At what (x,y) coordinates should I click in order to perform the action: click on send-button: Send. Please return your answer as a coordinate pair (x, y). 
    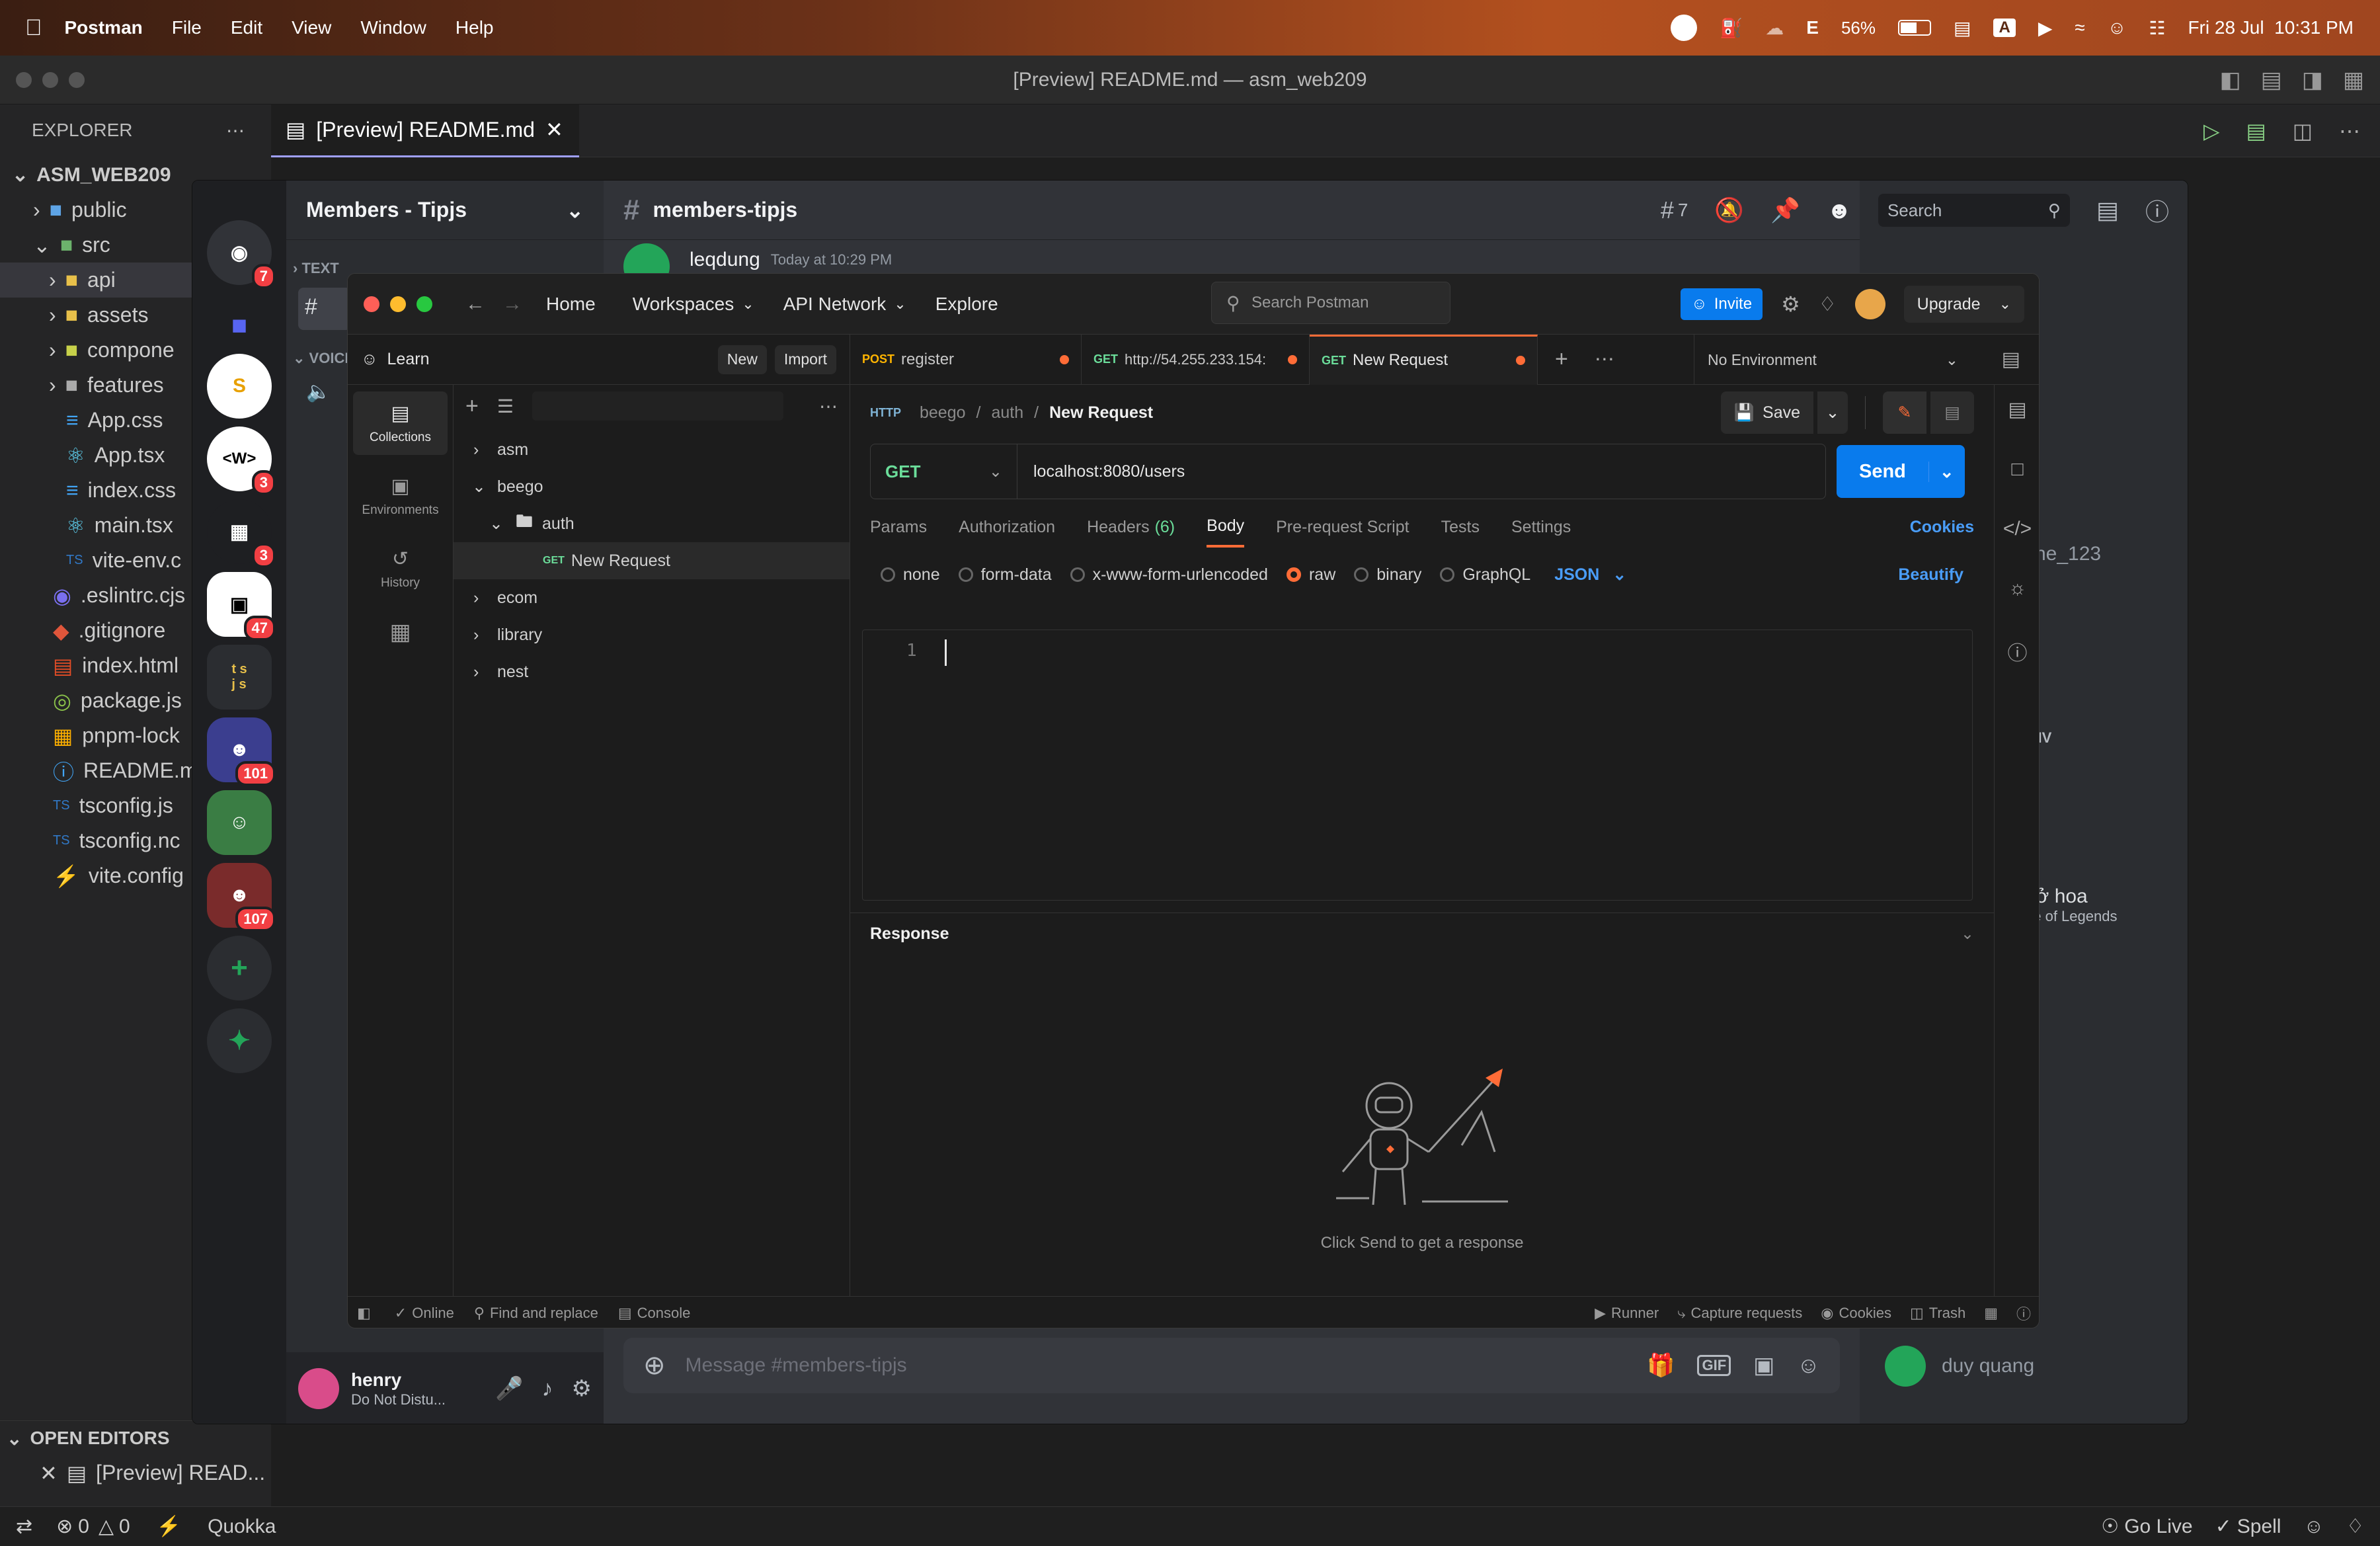
    Looking at the image, I should click on (1882, 472).